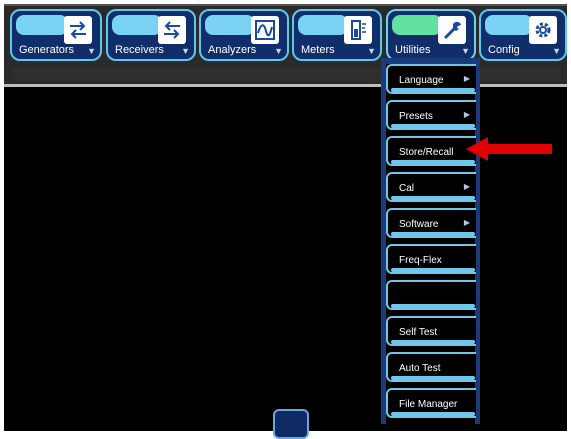  I want to click on utilities-label: Utilities, so click(413, 50).